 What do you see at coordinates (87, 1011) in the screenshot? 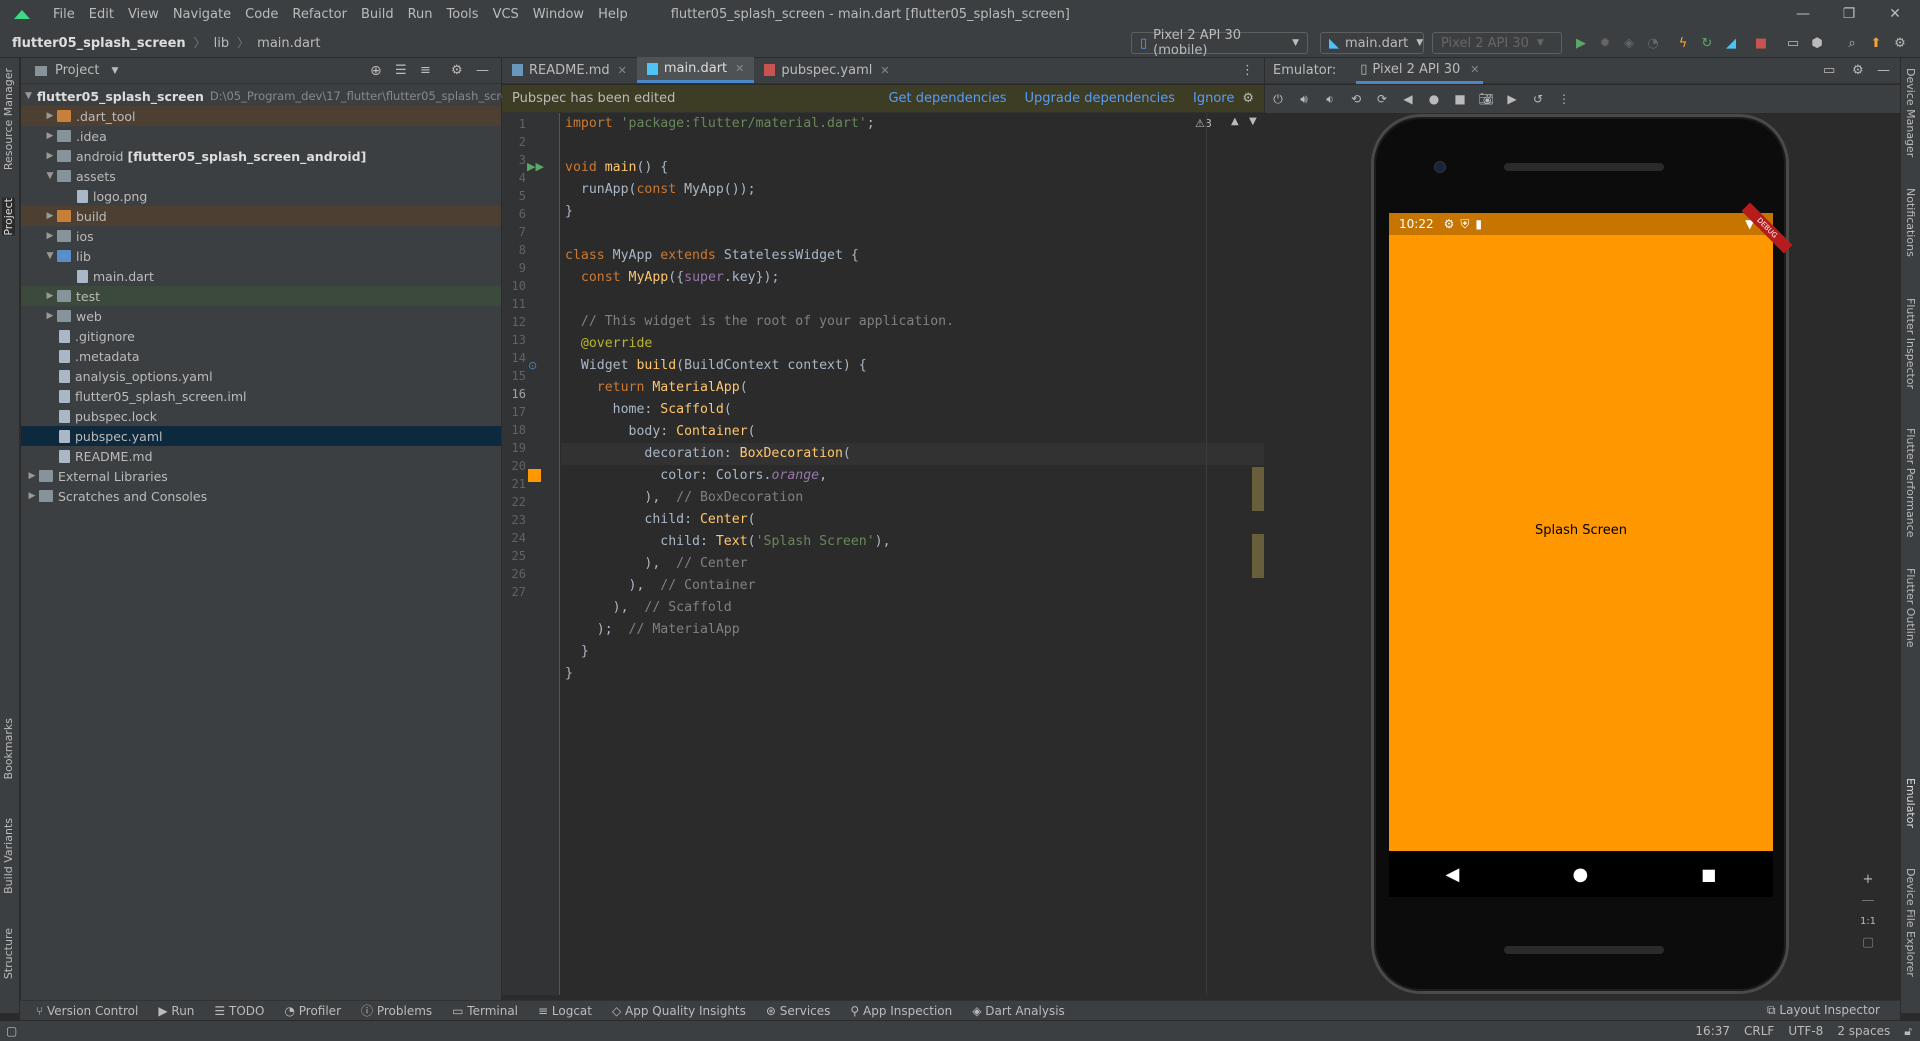
I see `version-control-tab: ⑂ Version Control` at bounding box center [87, 1011].